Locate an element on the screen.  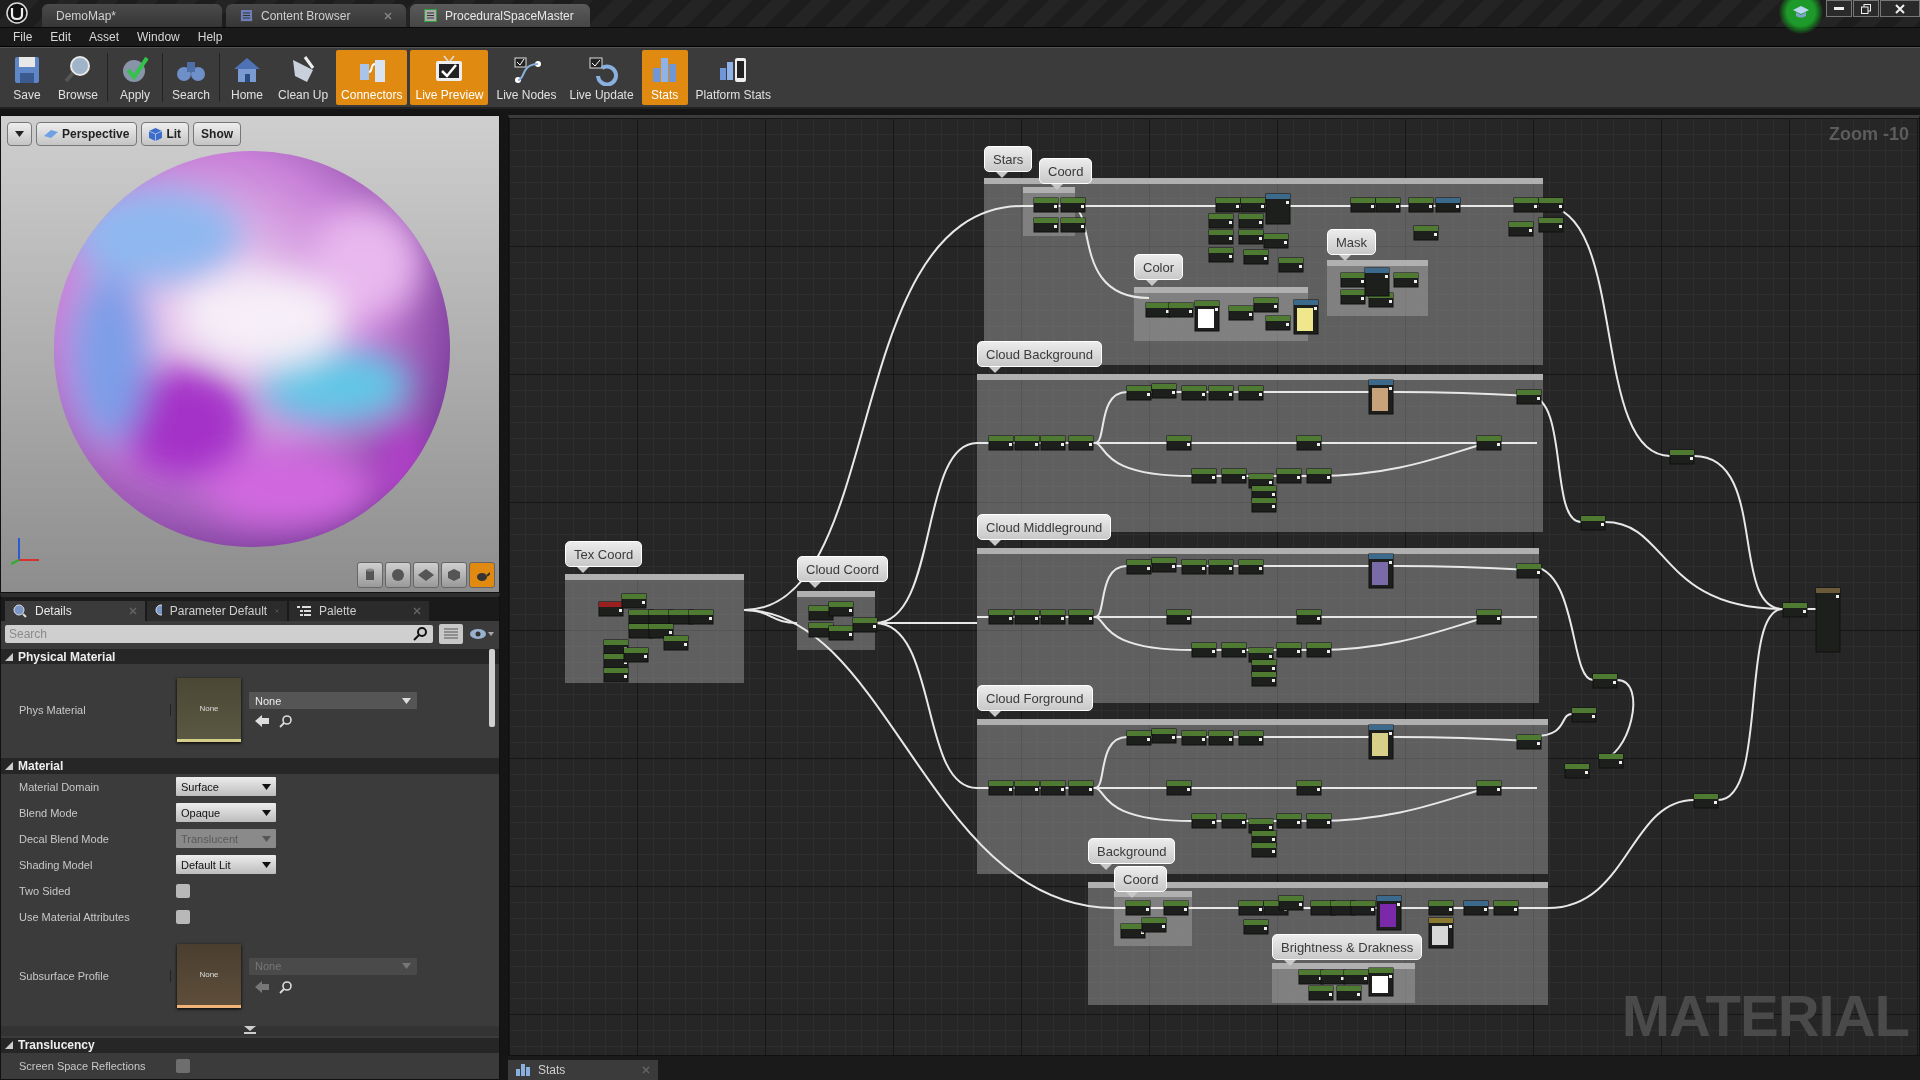
document-tab: DemoMap* is located at coordinates (132, 15).